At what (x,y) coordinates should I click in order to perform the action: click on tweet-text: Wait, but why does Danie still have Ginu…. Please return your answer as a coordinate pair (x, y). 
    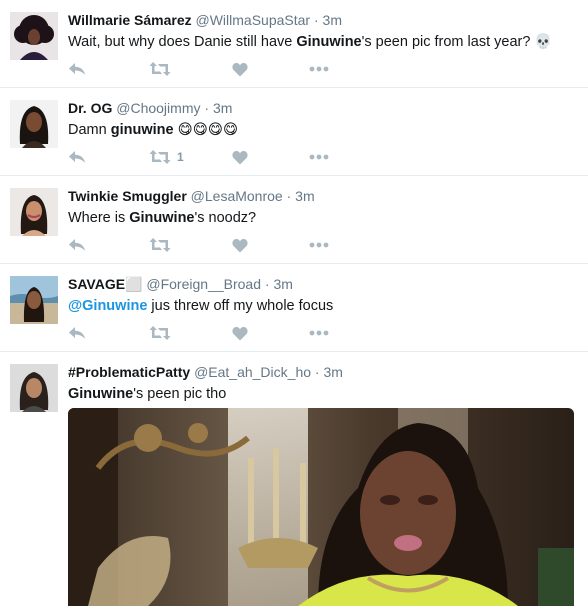
    Looking at the image, I should click on (323, 42).